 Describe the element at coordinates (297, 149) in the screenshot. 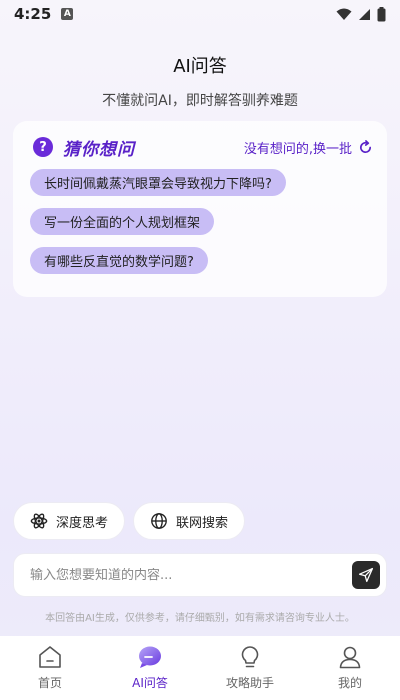

I see `refresh-label: 没有想问的,换一批` at that location.